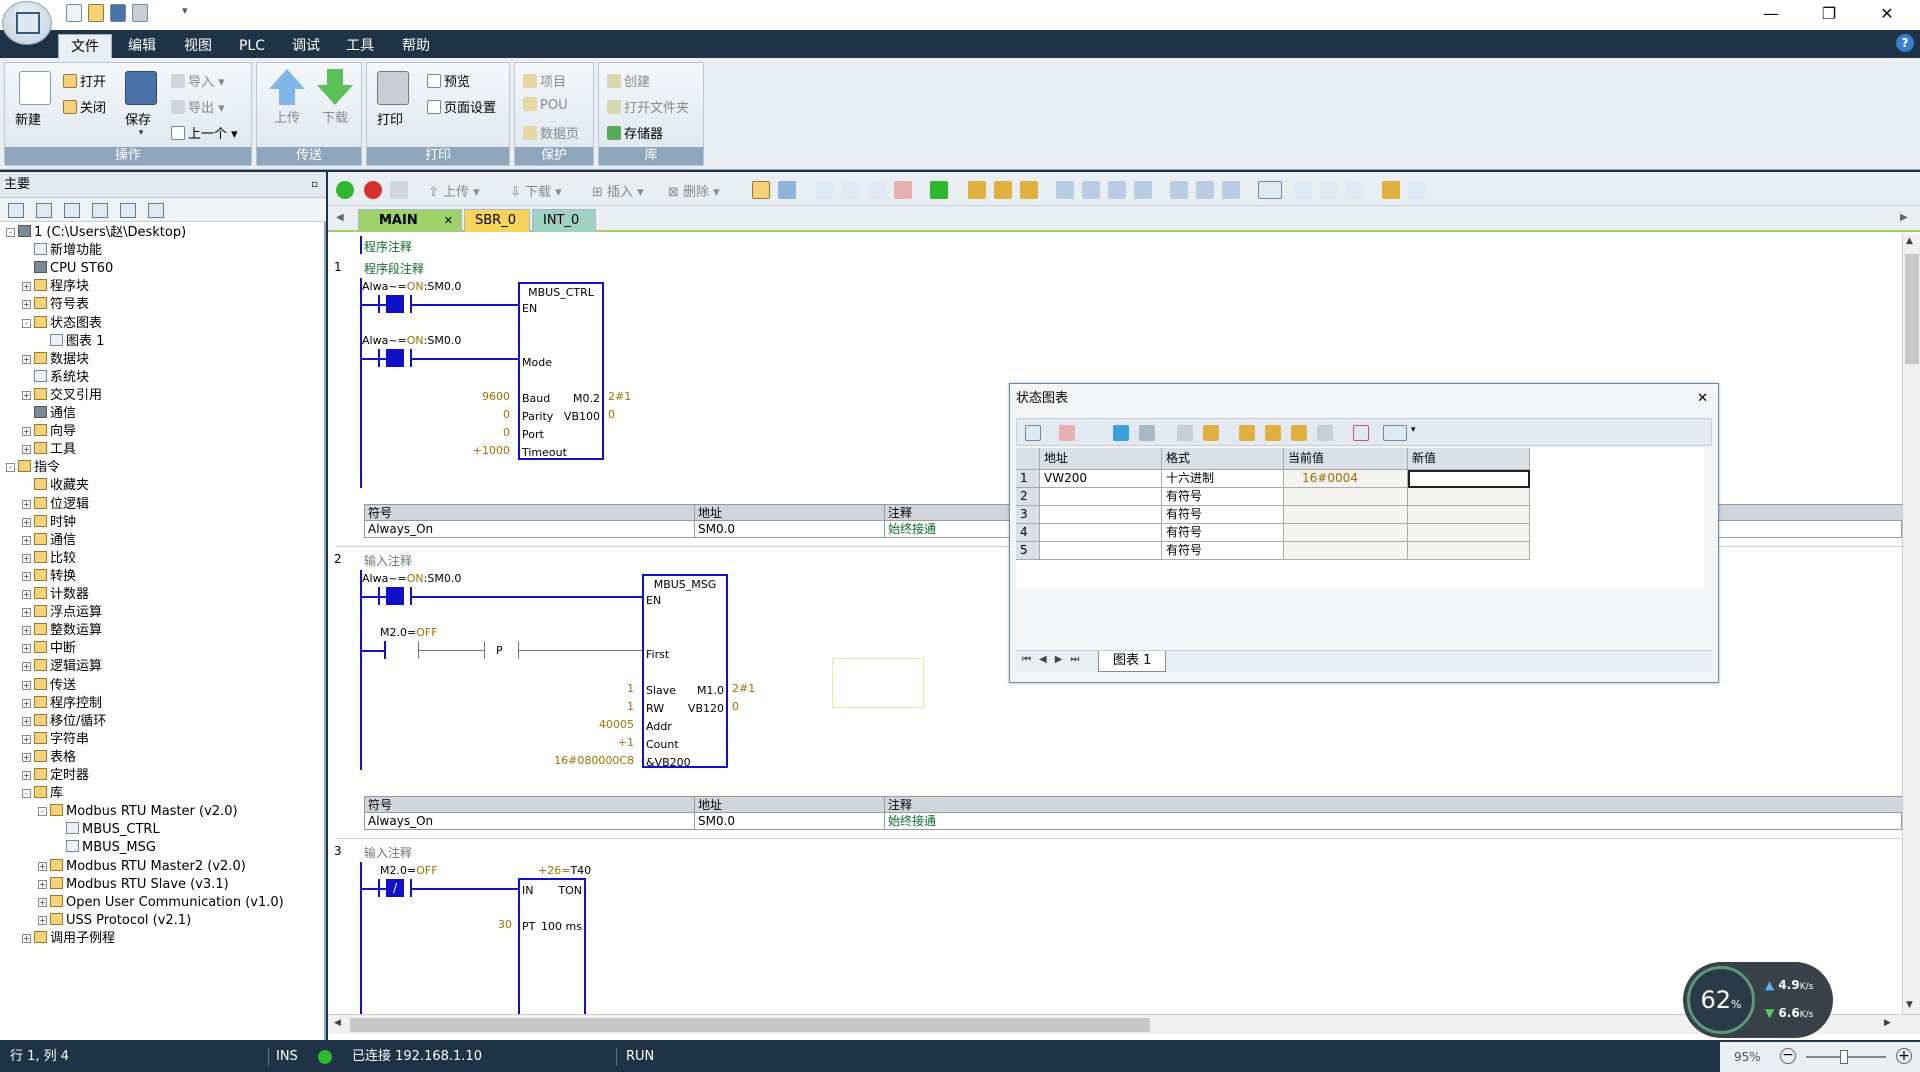  I want to click on tree-item: + 逻辑运算, so click(62, 667).